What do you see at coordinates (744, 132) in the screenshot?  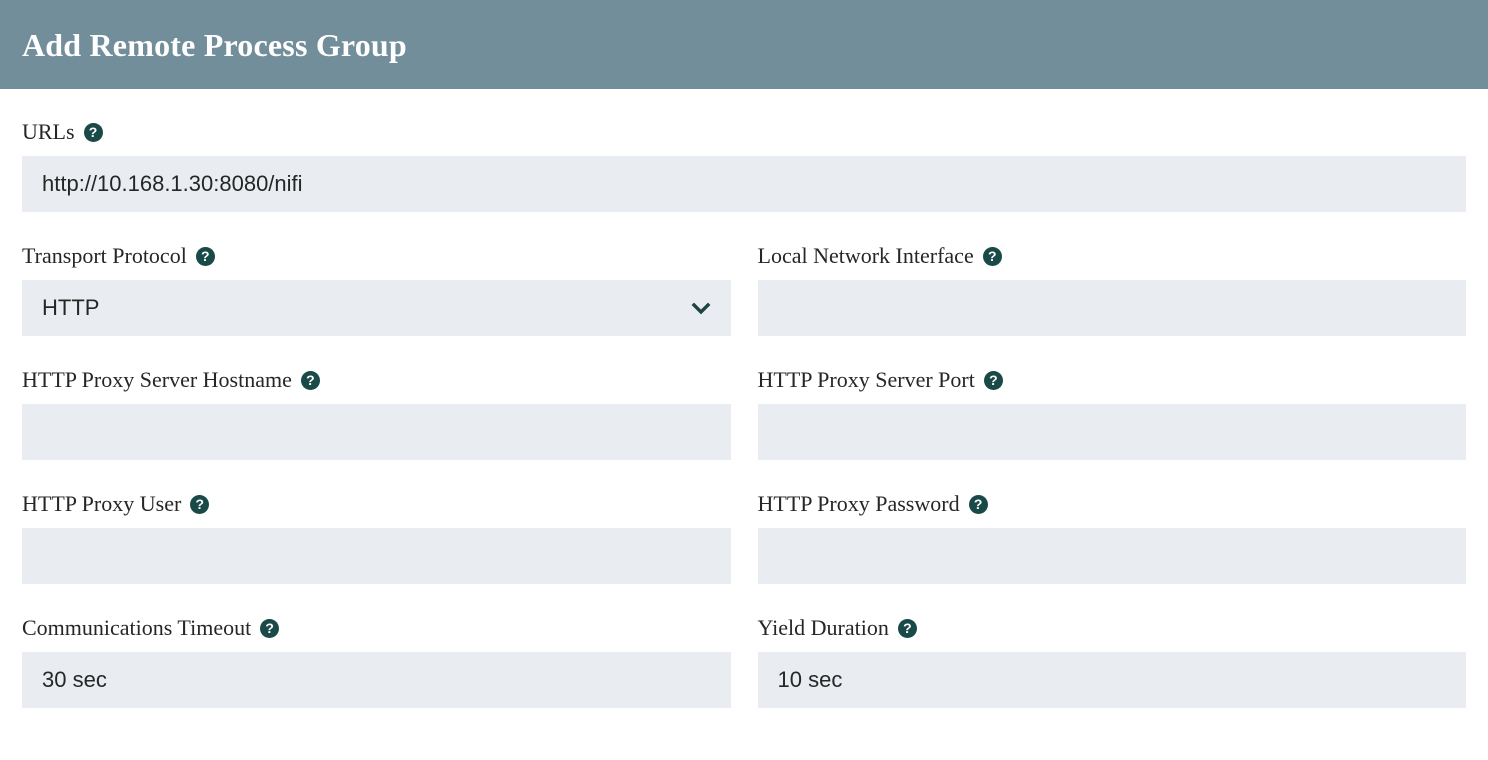 I see `label-urls: URLs?` at bounding box center [744, 132].